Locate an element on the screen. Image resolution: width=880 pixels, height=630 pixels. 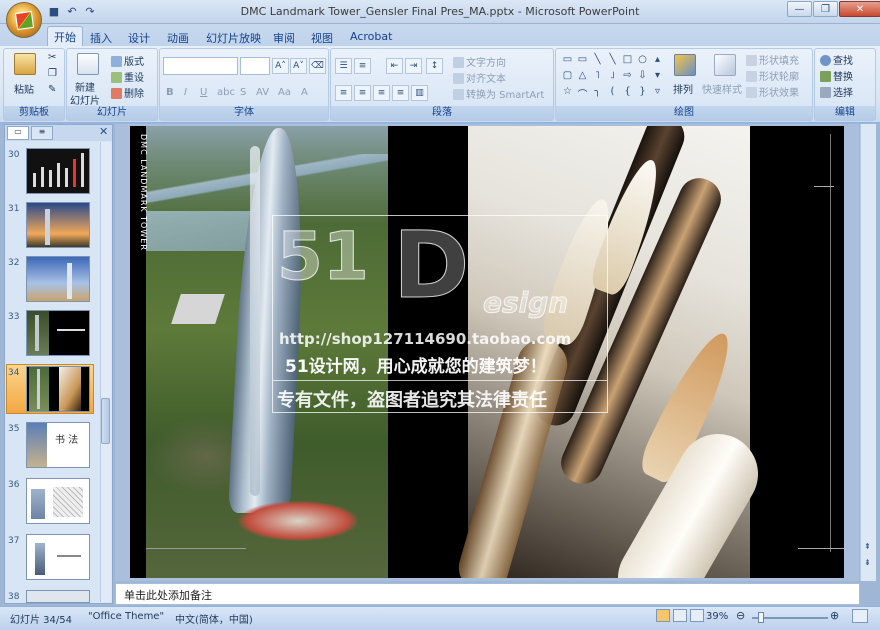
smartart-button: 转换为 SmartArt is located at coordinates (498, 93).